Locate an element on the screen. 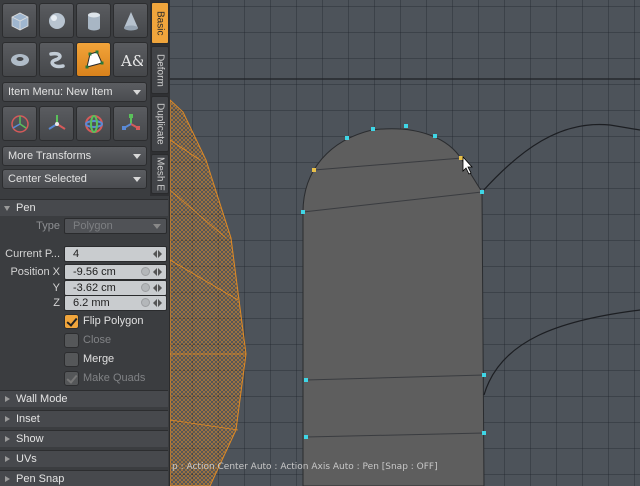 The image size is (640, 486). move-icon is located at coordinates (56, 122).